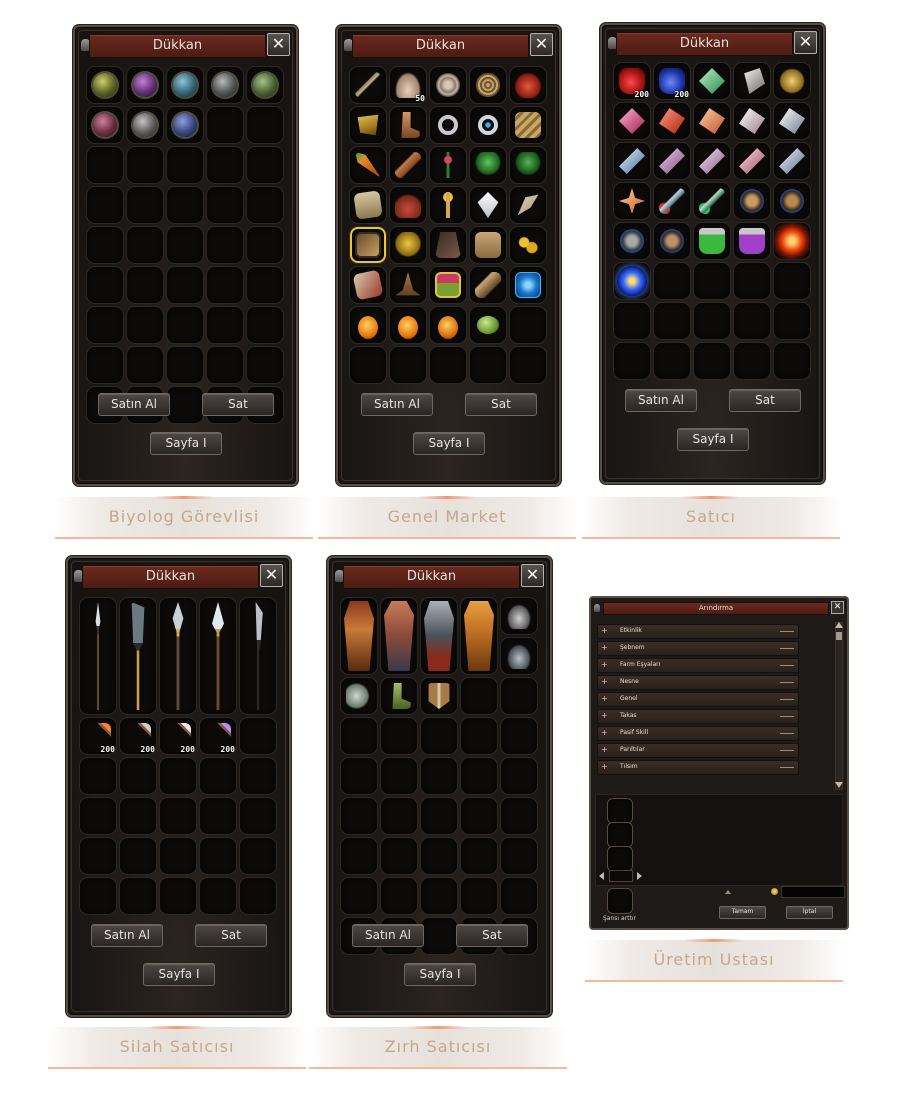  I want to click on slot-star-shard, so click(632, 201).